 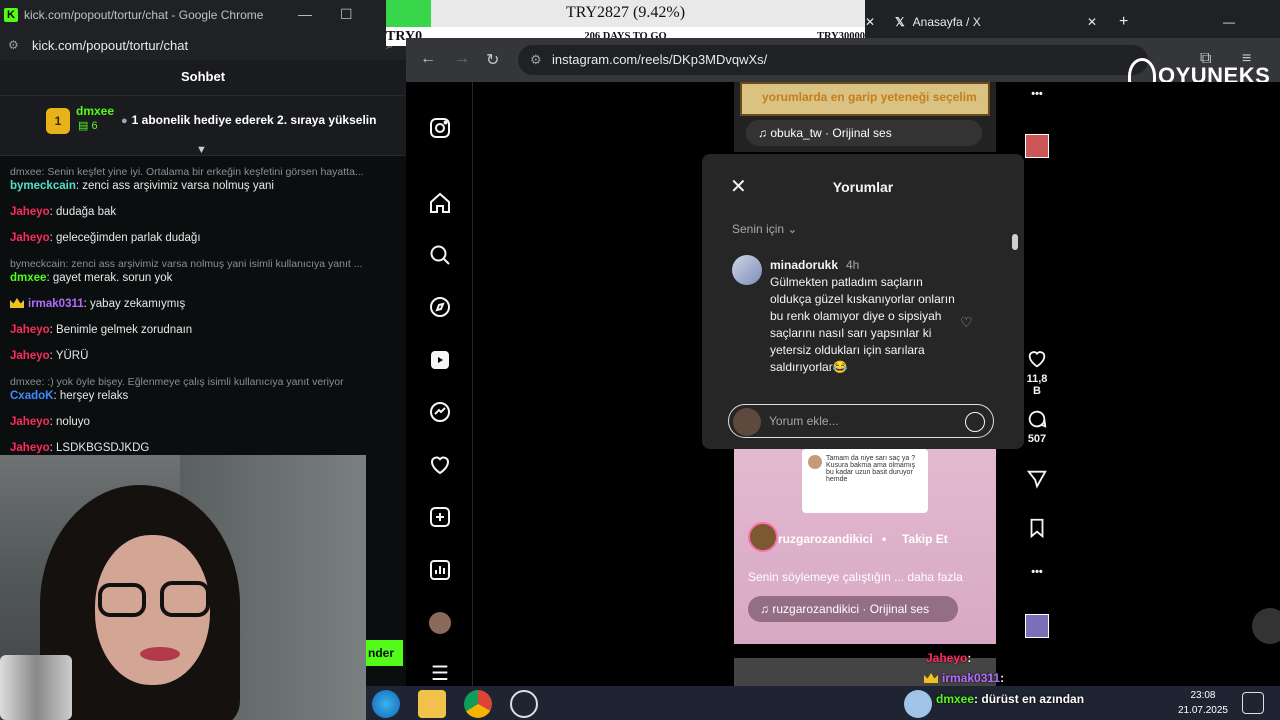 I want to click on system-clock: 23:08 21.07.2025, so click(x=1203, y=702).